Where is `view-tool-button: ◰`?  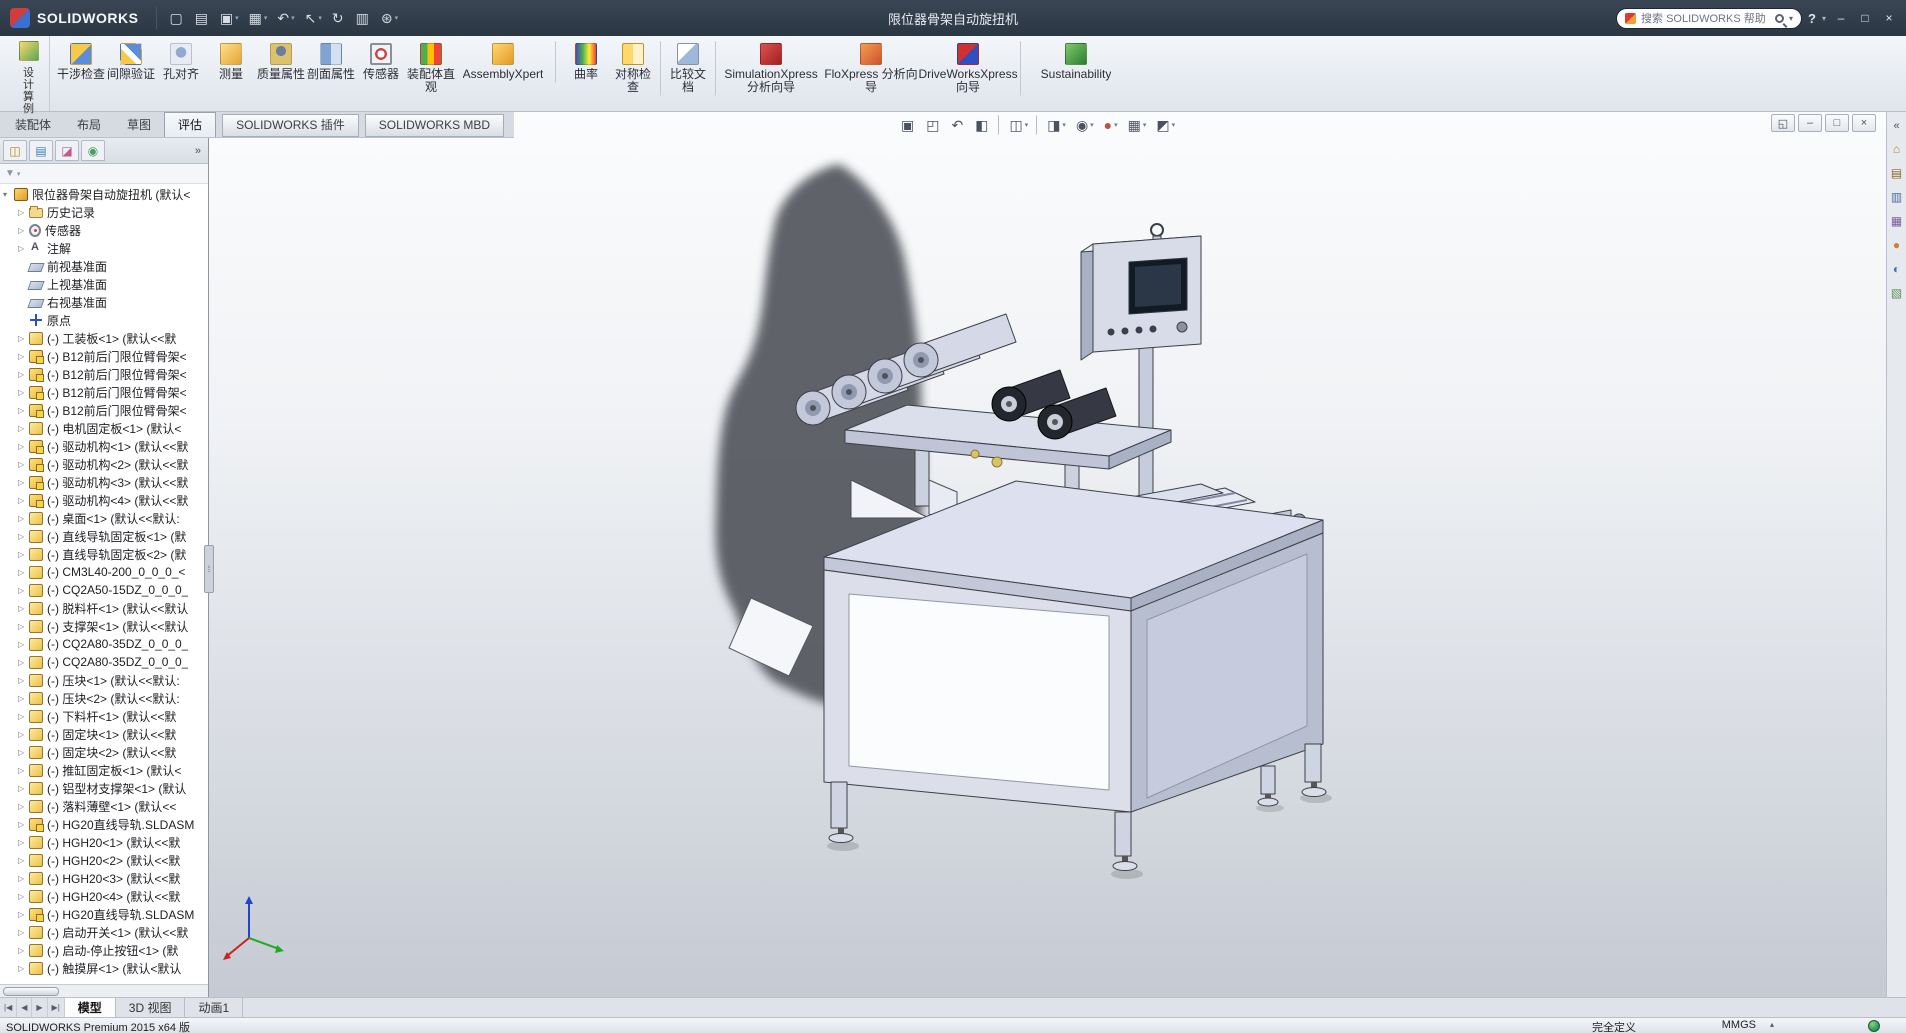 view-tool-button: ◰ is located at coordinates (933, 125).